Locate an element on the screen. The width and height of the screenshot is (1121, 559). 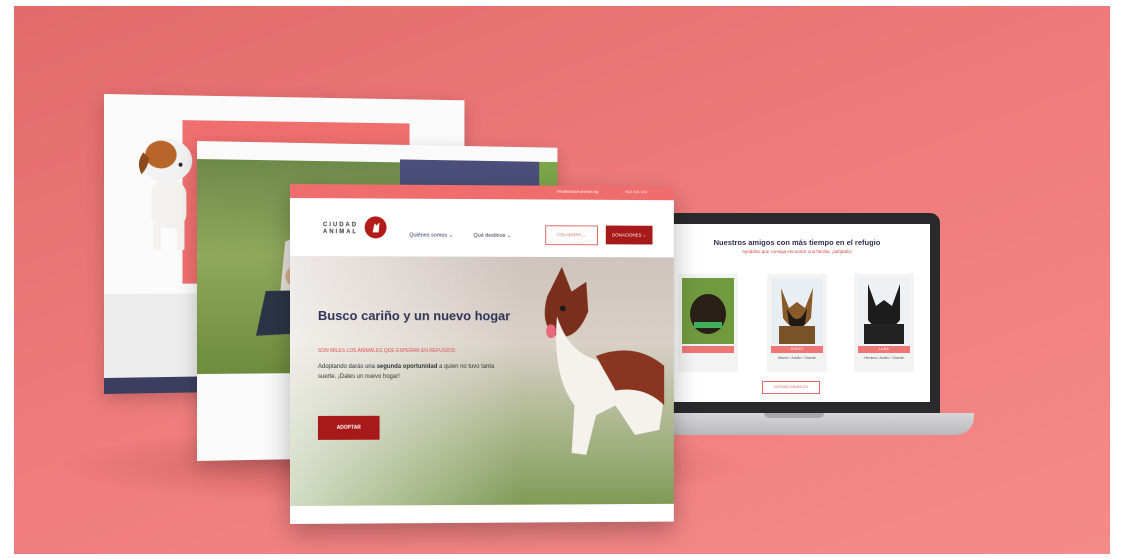
animal-card is located at coordinates (708, 323).